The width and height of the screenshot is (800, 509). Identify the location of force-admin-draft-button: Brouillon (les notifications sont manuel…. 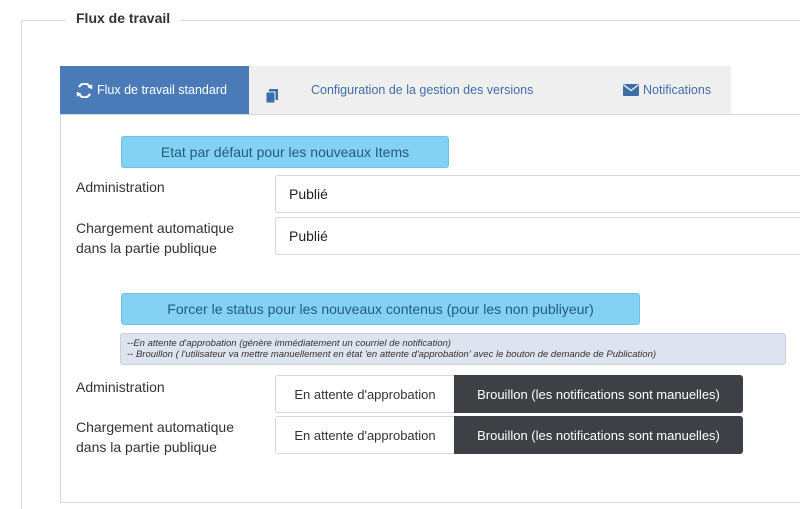
(598, 394).